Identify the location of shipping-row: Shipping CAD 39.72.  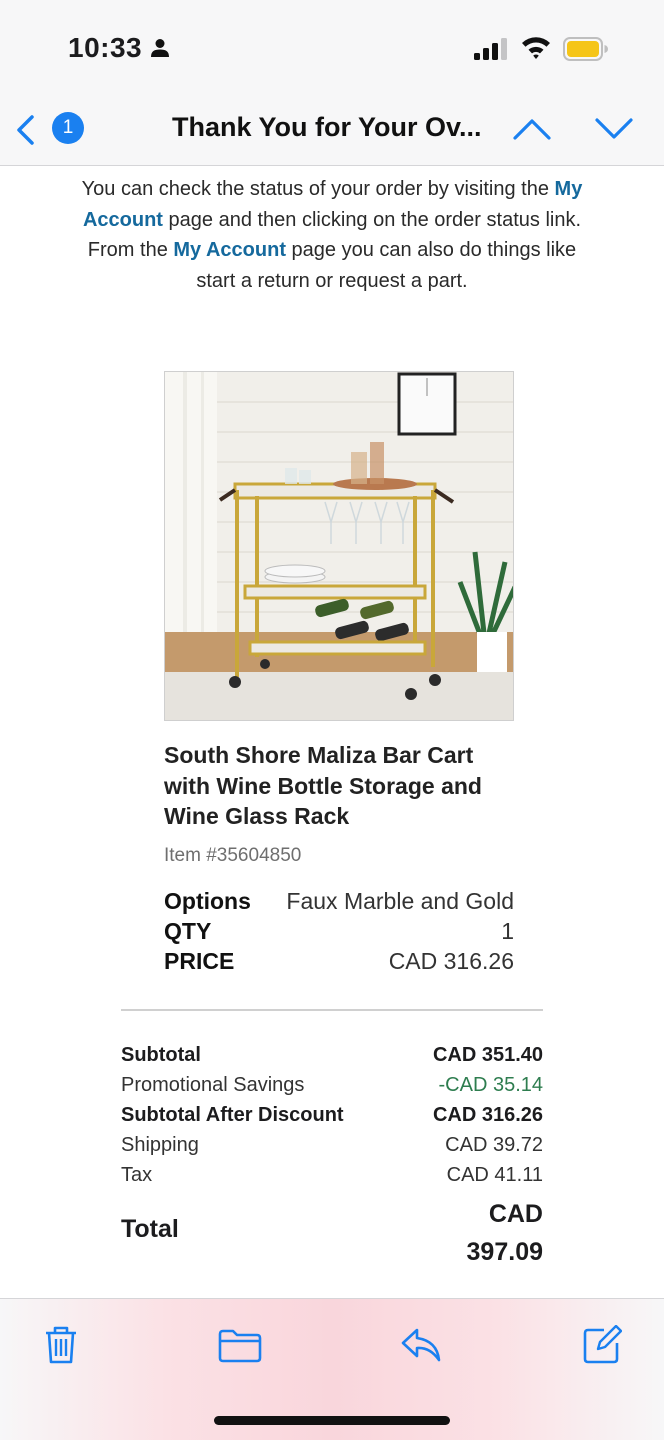
(332, 1148).